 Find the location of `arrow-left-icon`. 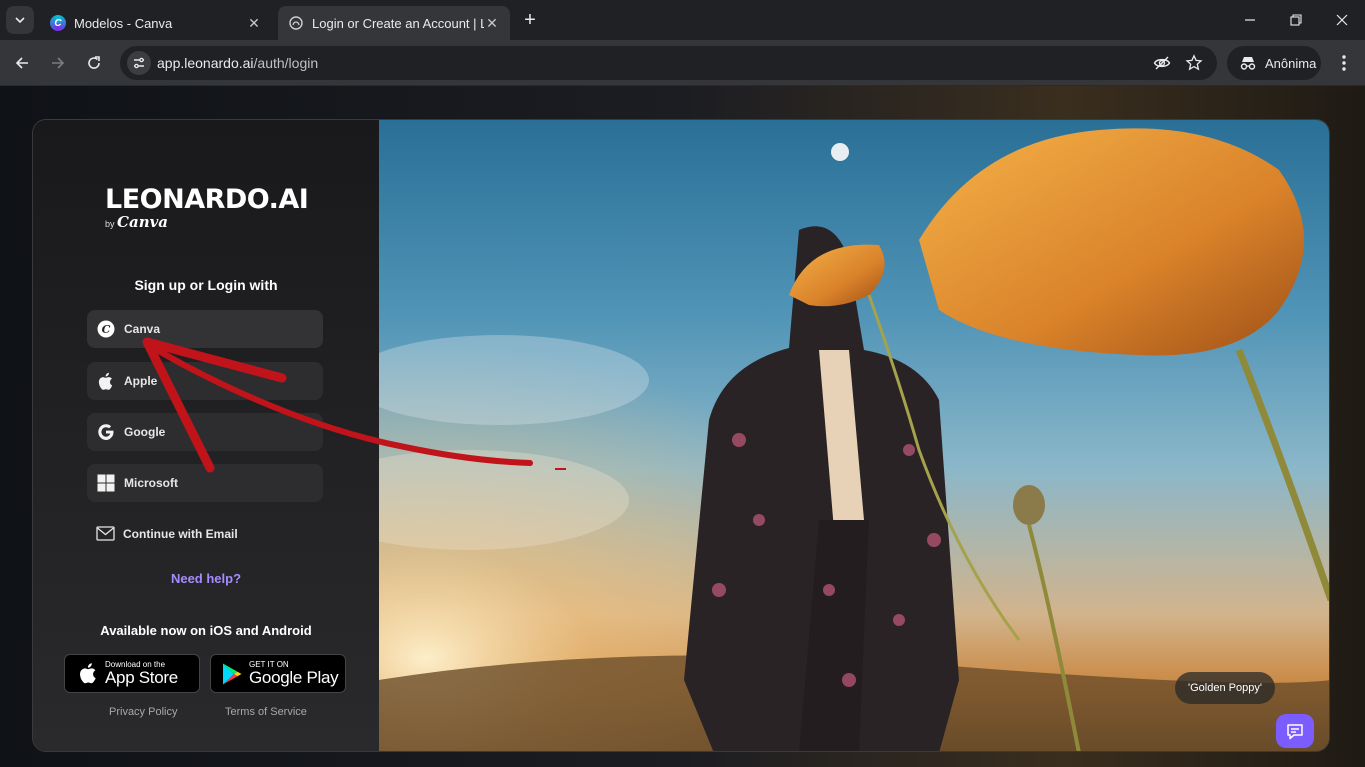

arrow-left-icon is located at coordinates (21, 63).